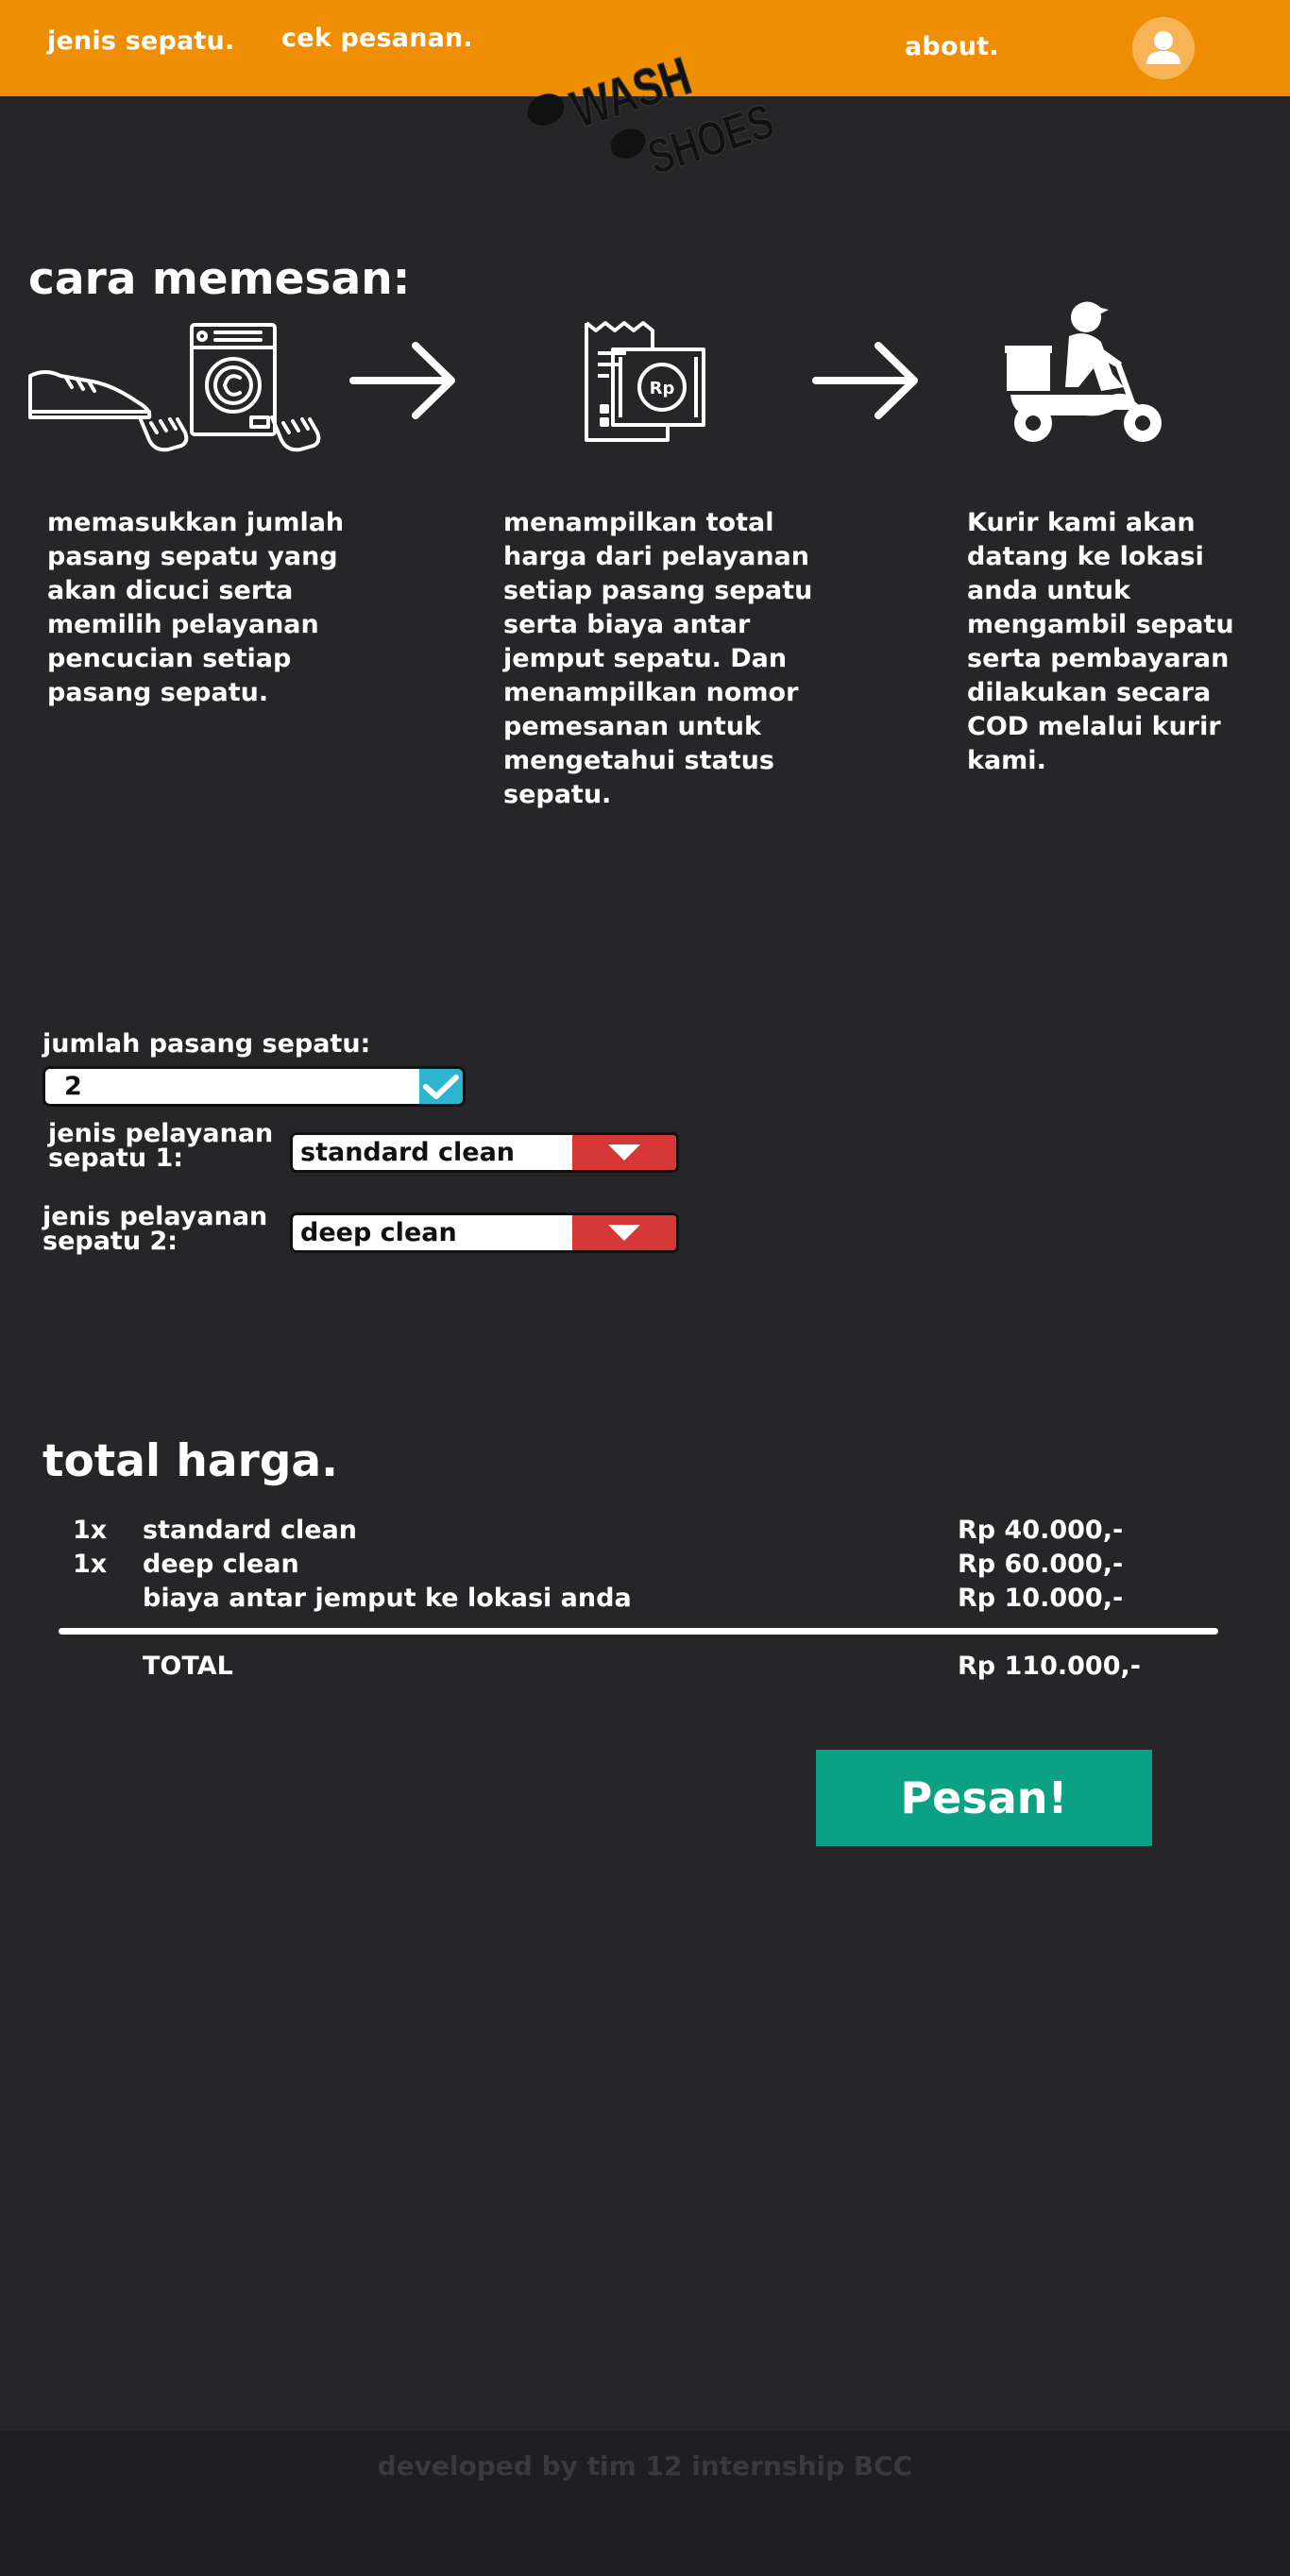  I want to click on step-3-line: datang ke lokasi, so click(1085, 556).